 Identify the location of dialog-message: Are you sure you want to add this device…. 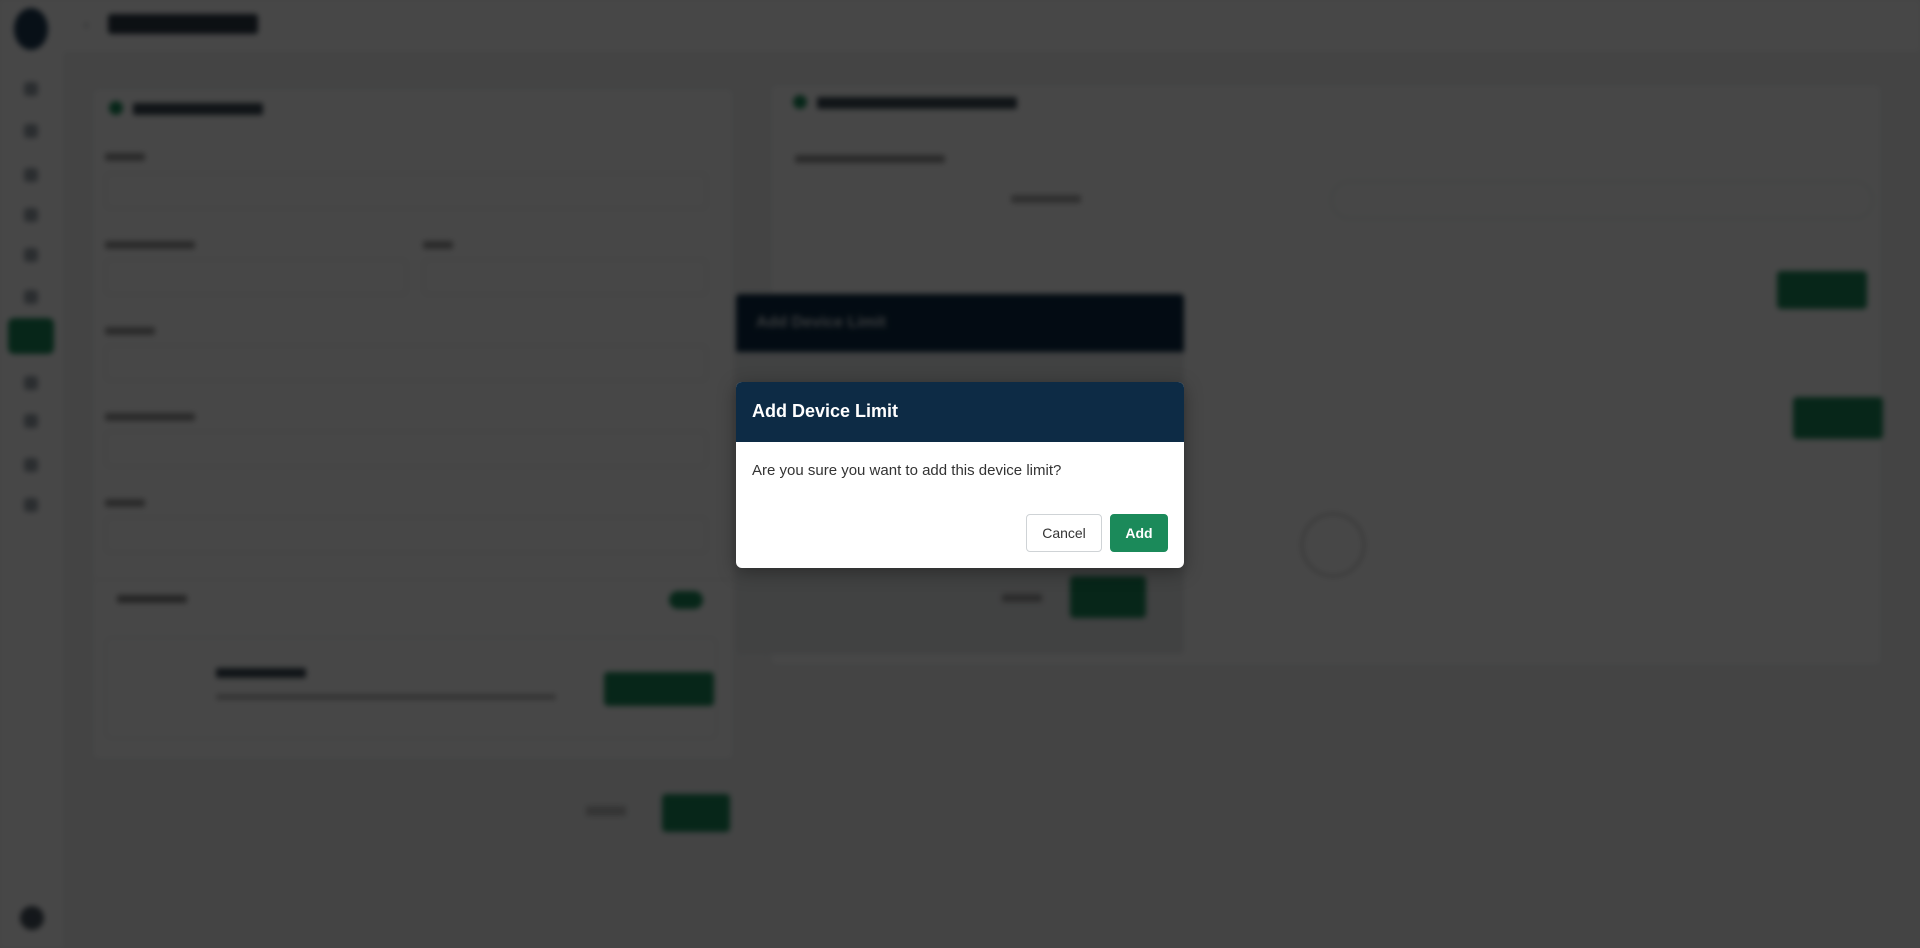
(907, 470).